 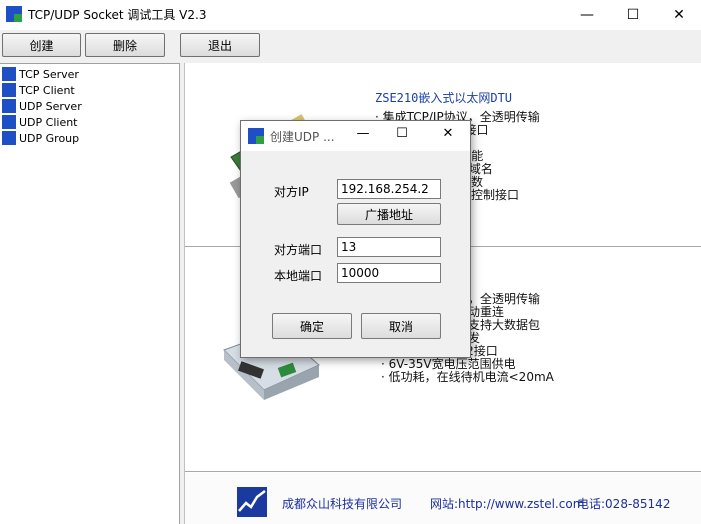 What do you see at coordinates (350, 46) in the screenshot?
I see `toolbar: 创建 删除 退出` at bounding box center [350, 46].